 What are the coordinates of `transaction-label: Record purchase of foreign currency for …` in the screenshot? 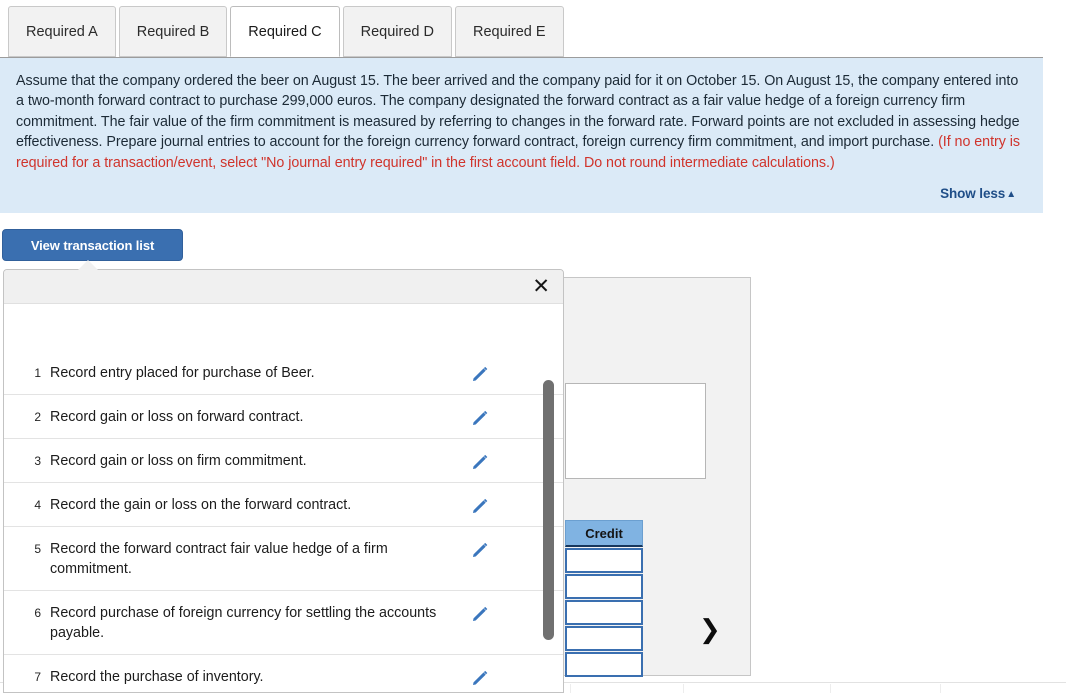 It's located at (243, 623).